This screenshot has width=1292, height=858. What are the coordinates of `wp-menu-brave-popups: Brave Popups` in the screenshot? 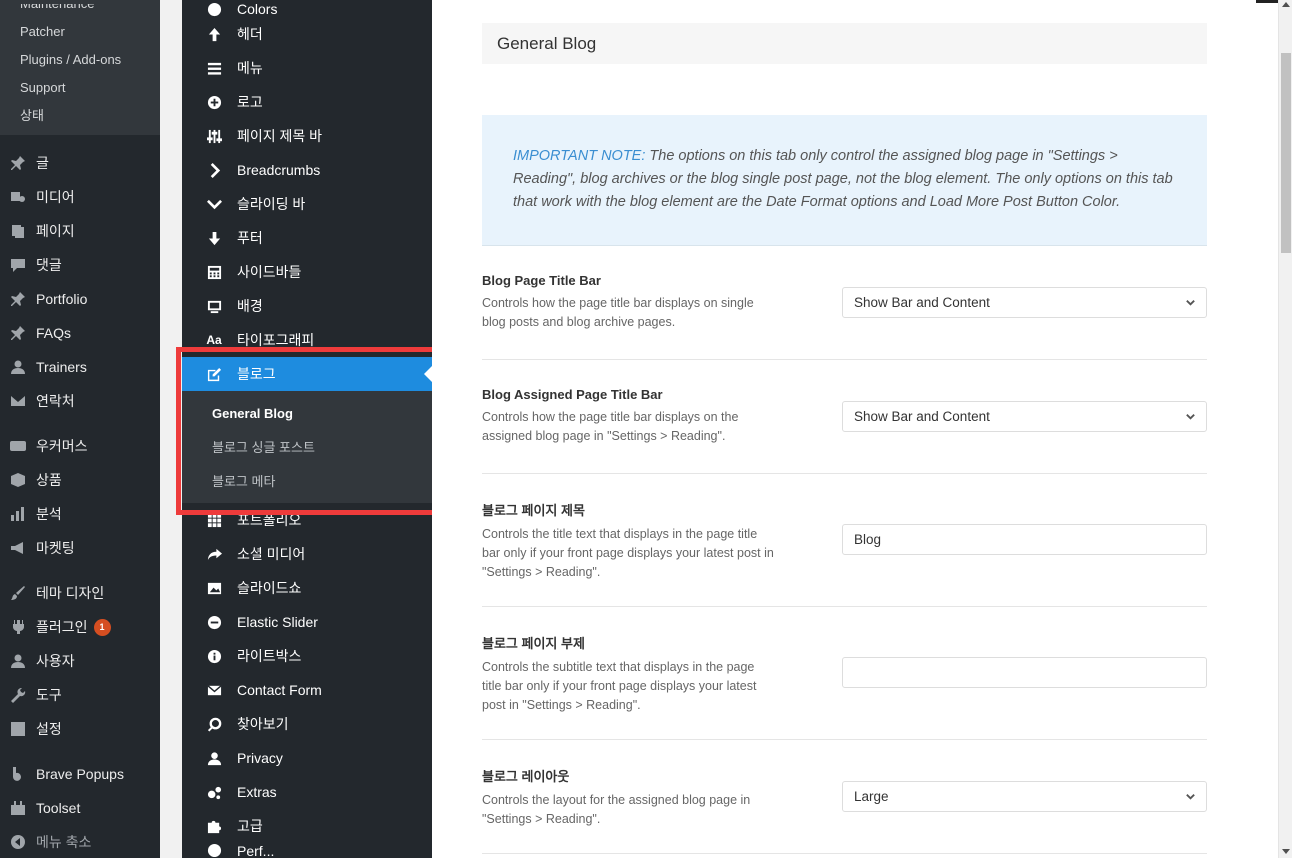 It's located at (80, 774).